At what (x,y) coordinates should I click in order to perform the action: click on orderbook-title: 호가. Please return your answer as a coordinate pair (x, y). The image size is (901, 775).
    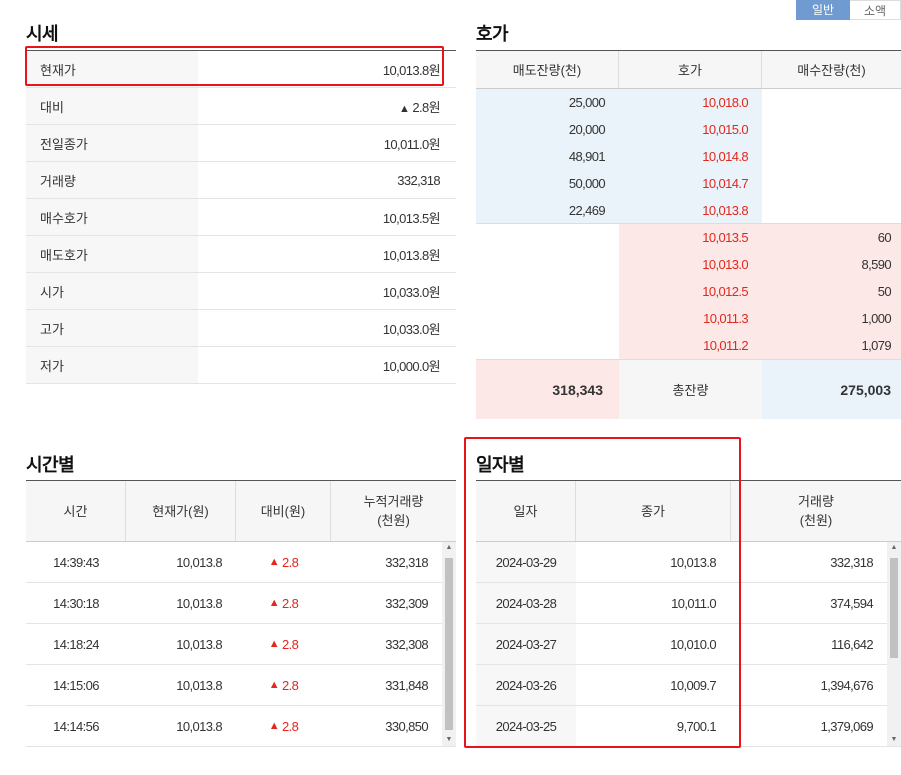
    Looking at the image, I should click on (492, 34).